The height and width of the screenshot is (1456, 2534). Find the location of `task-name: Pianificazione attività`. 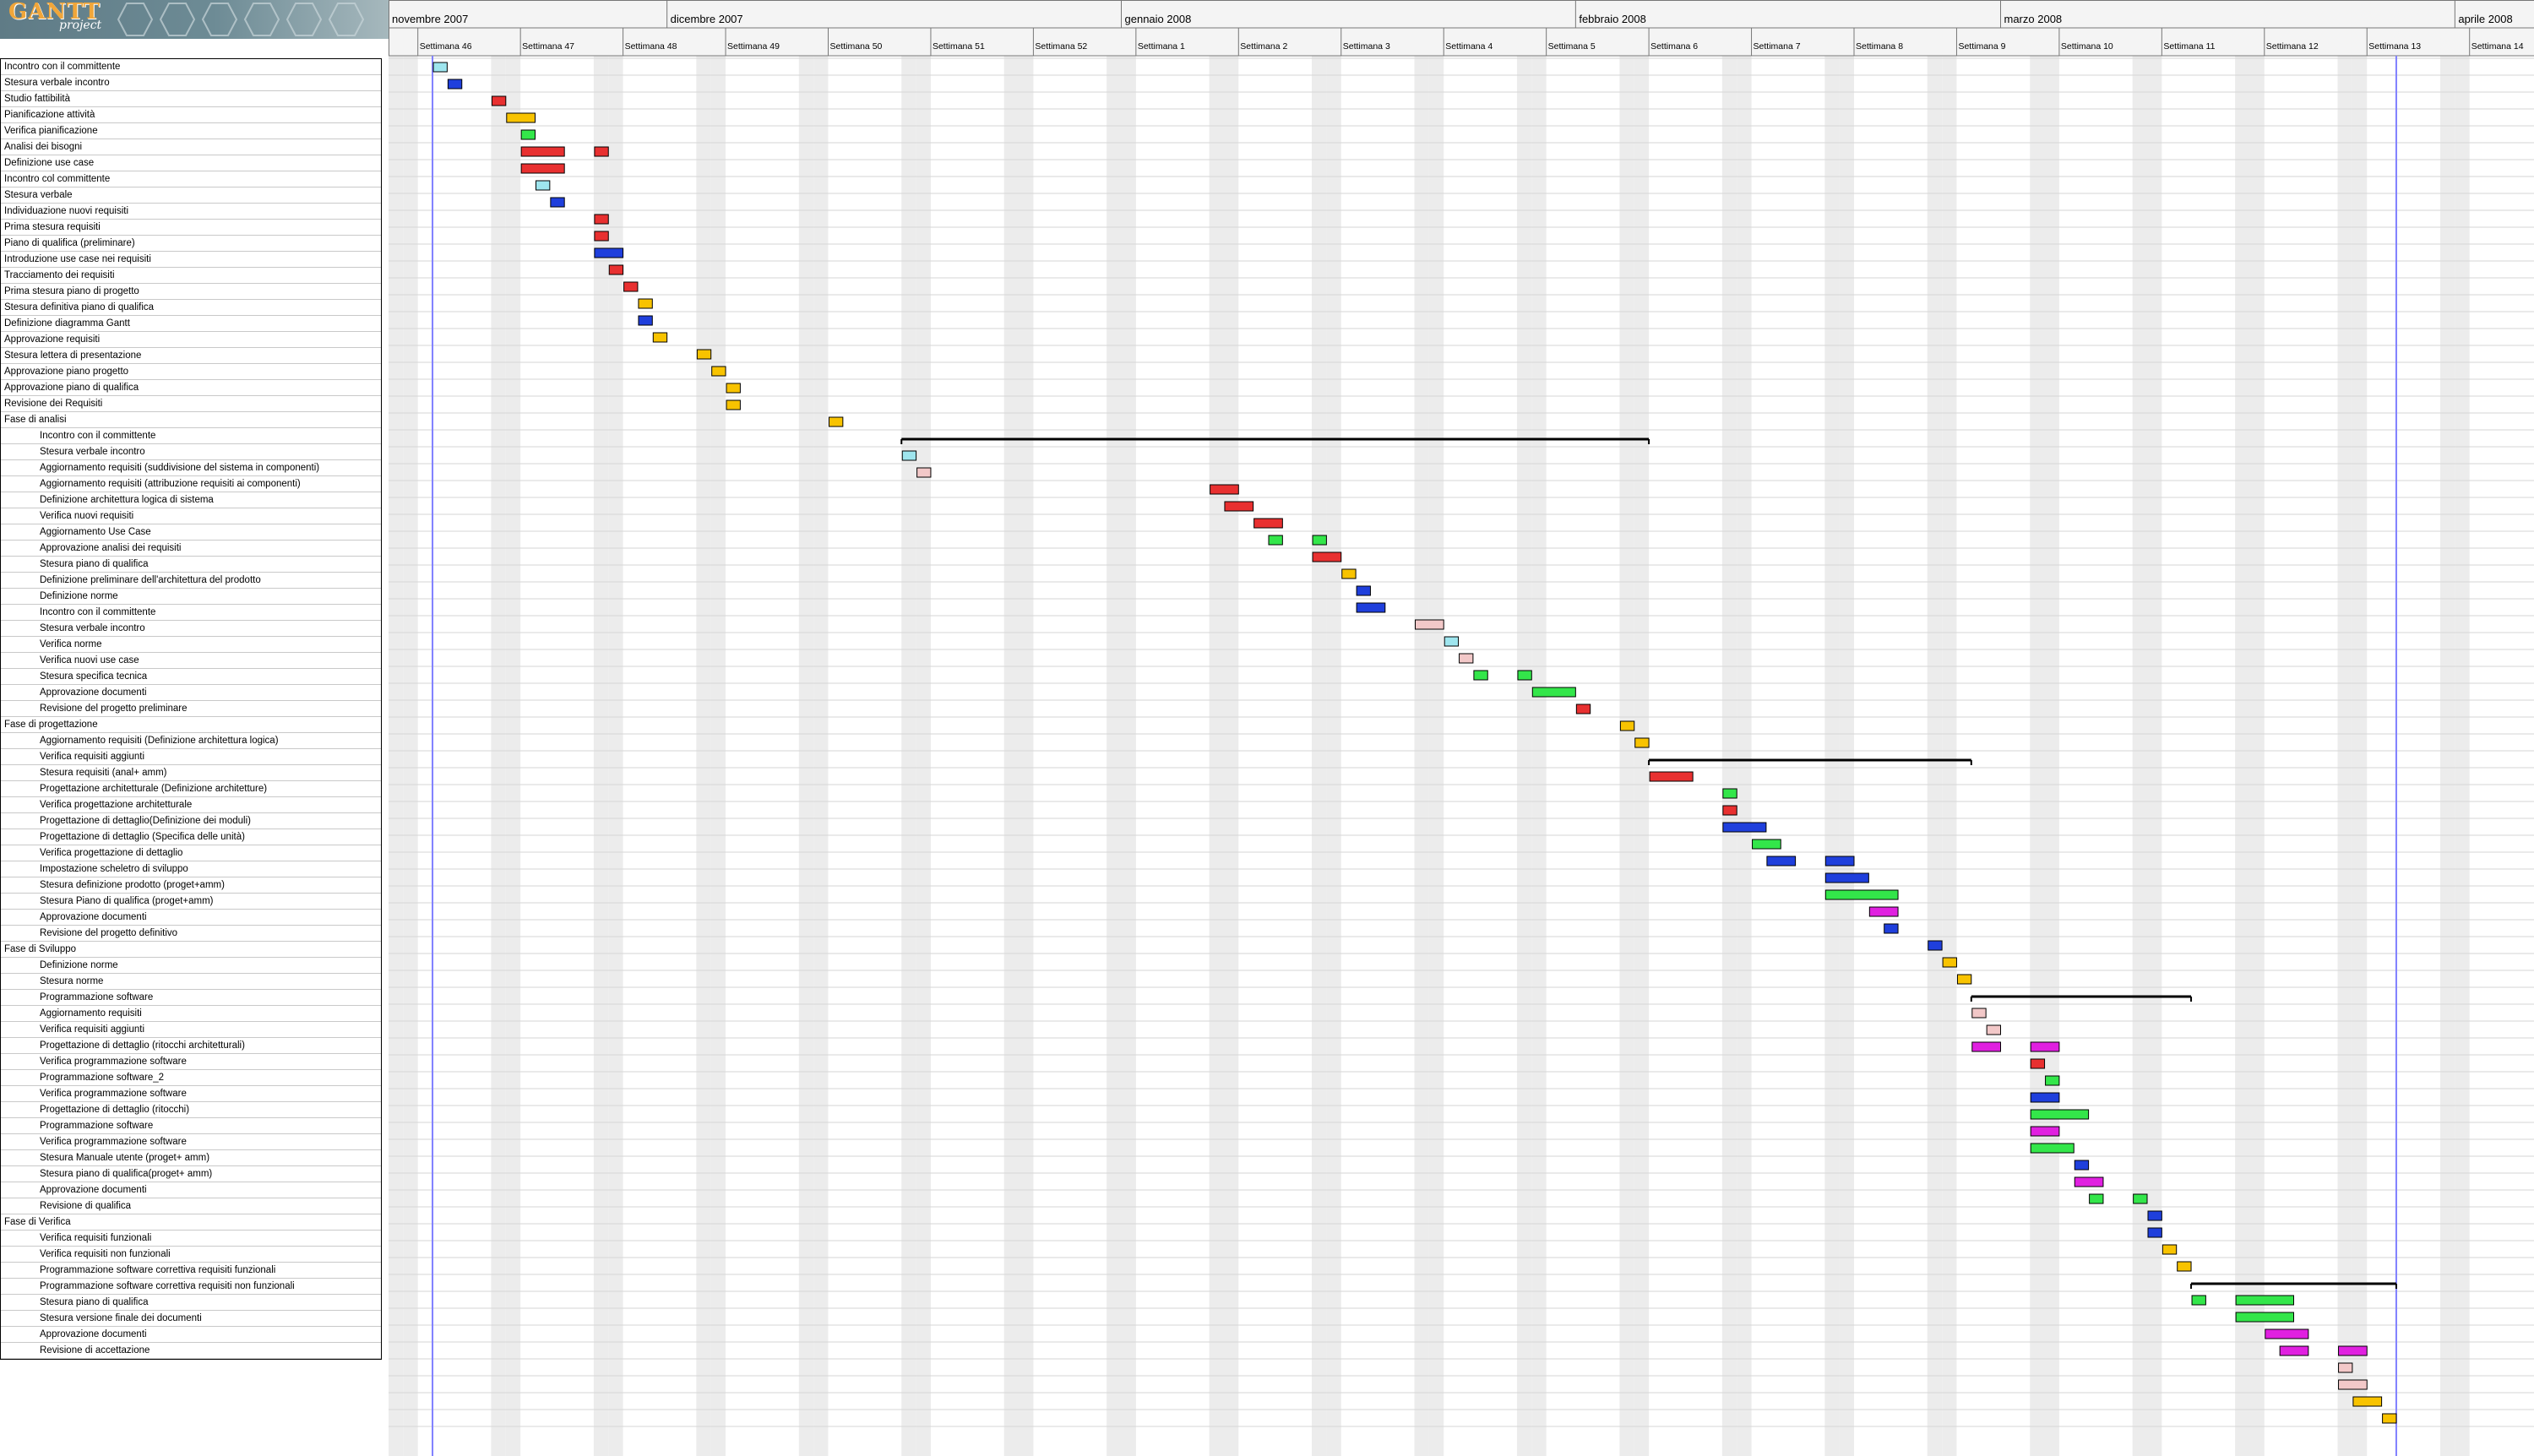

task-name: Pianificazione attività is located at coordinates (191, 115).